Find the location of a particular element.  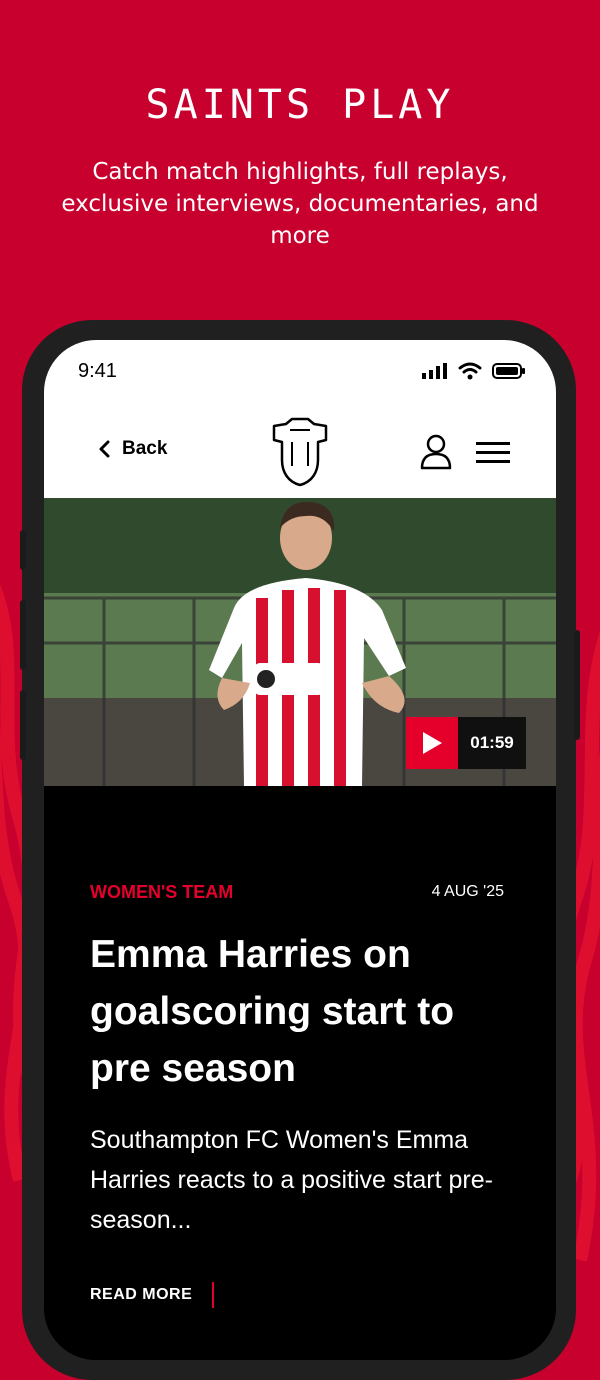

promo-title: SAINTS PLAY is located at coordinates (300, 105).